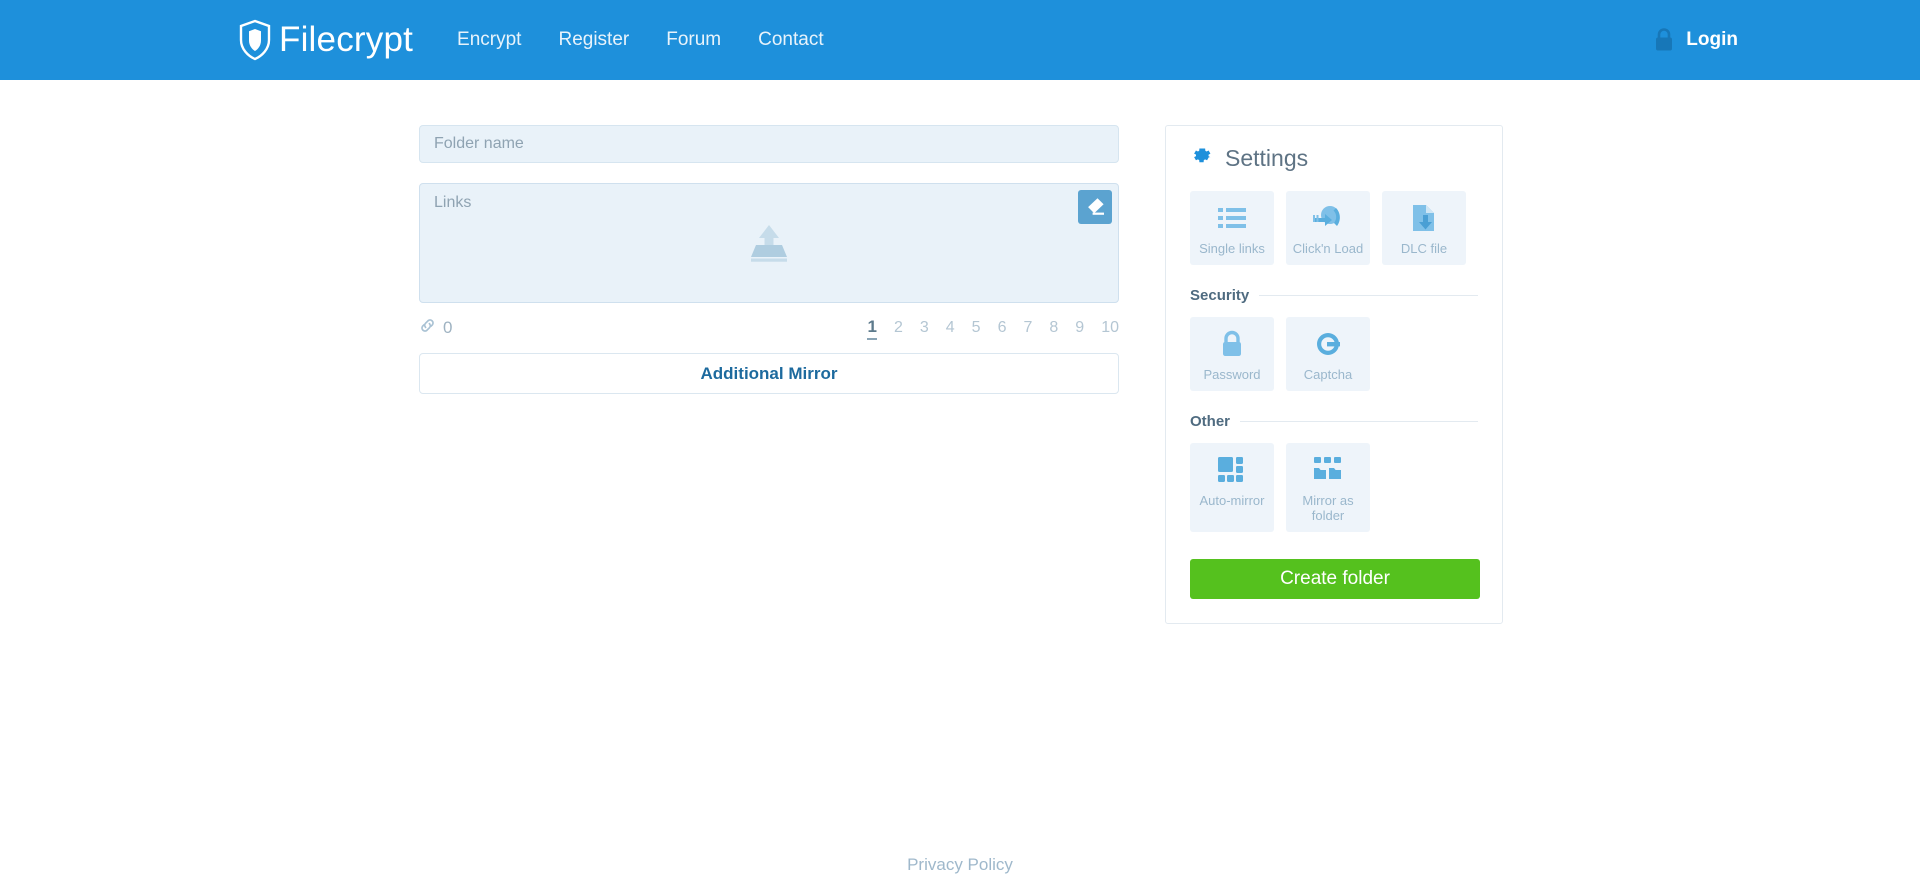  I want to click on tile-clicknload: Click'n Load, so click(1328, 228).